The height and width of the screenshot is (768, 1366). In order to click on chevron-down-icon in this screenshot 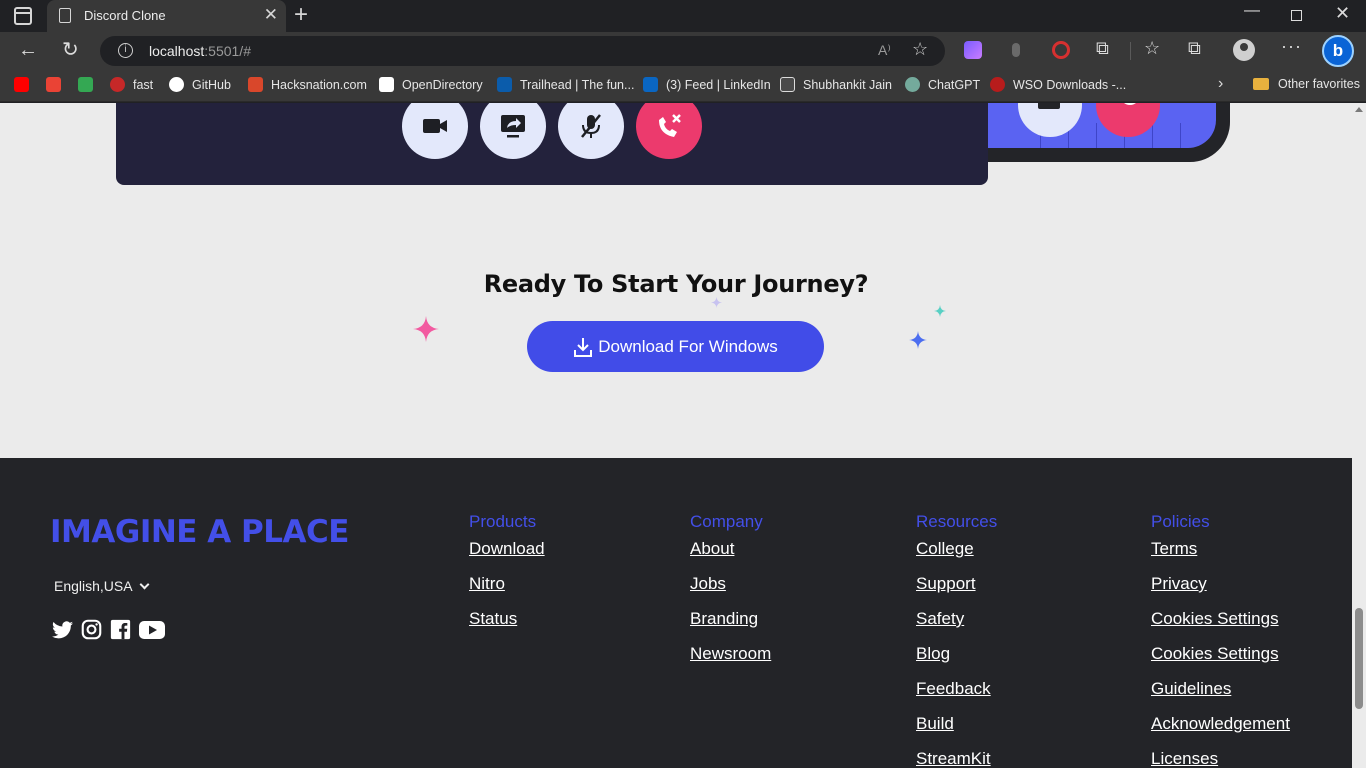, I will do `click(144, 584)`.